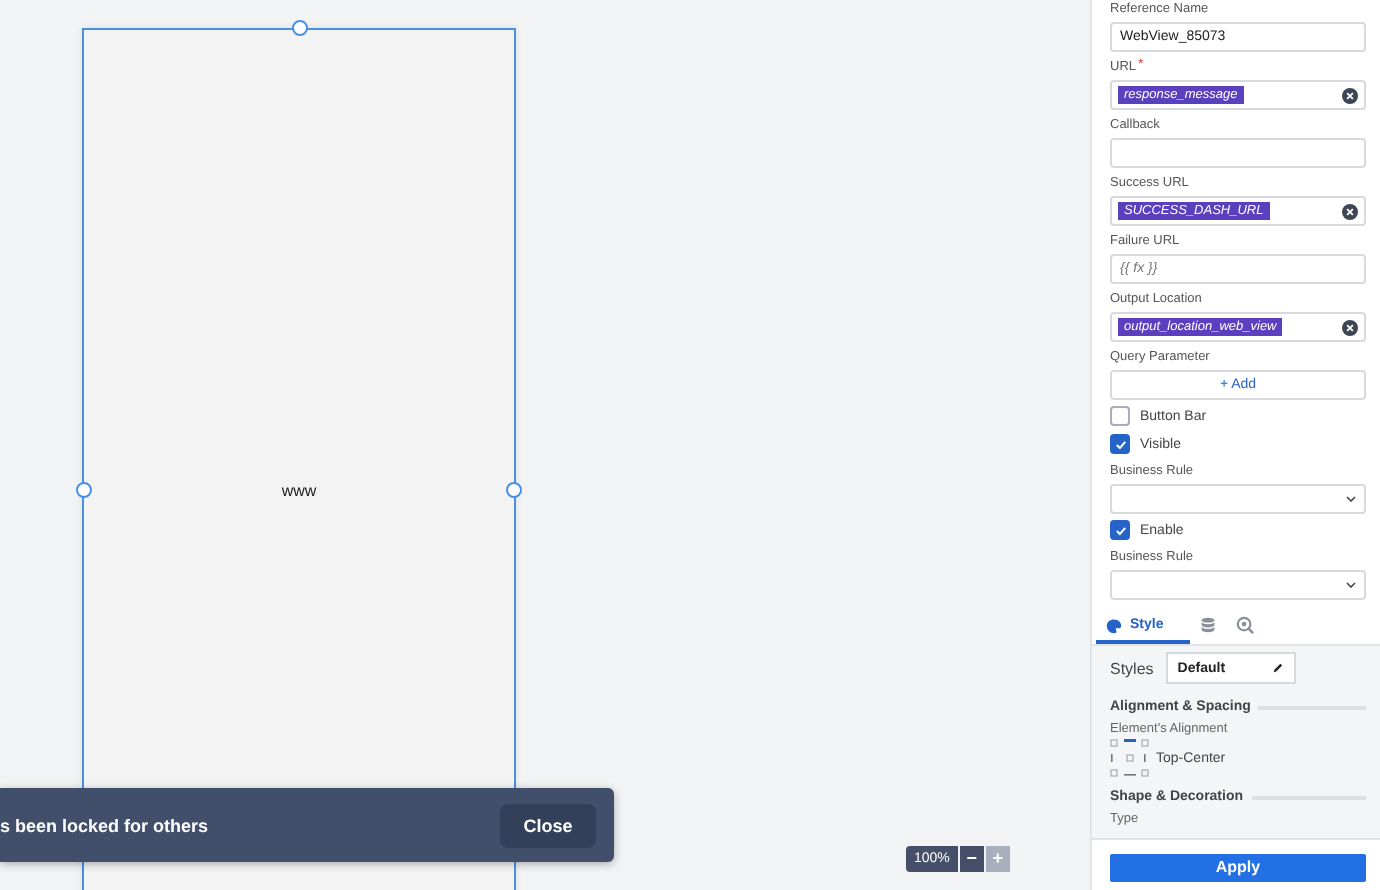 Image resolution: width=1380 pixels, height=890 pixels. I want to click on pencil-icon, so click(1278, 668).